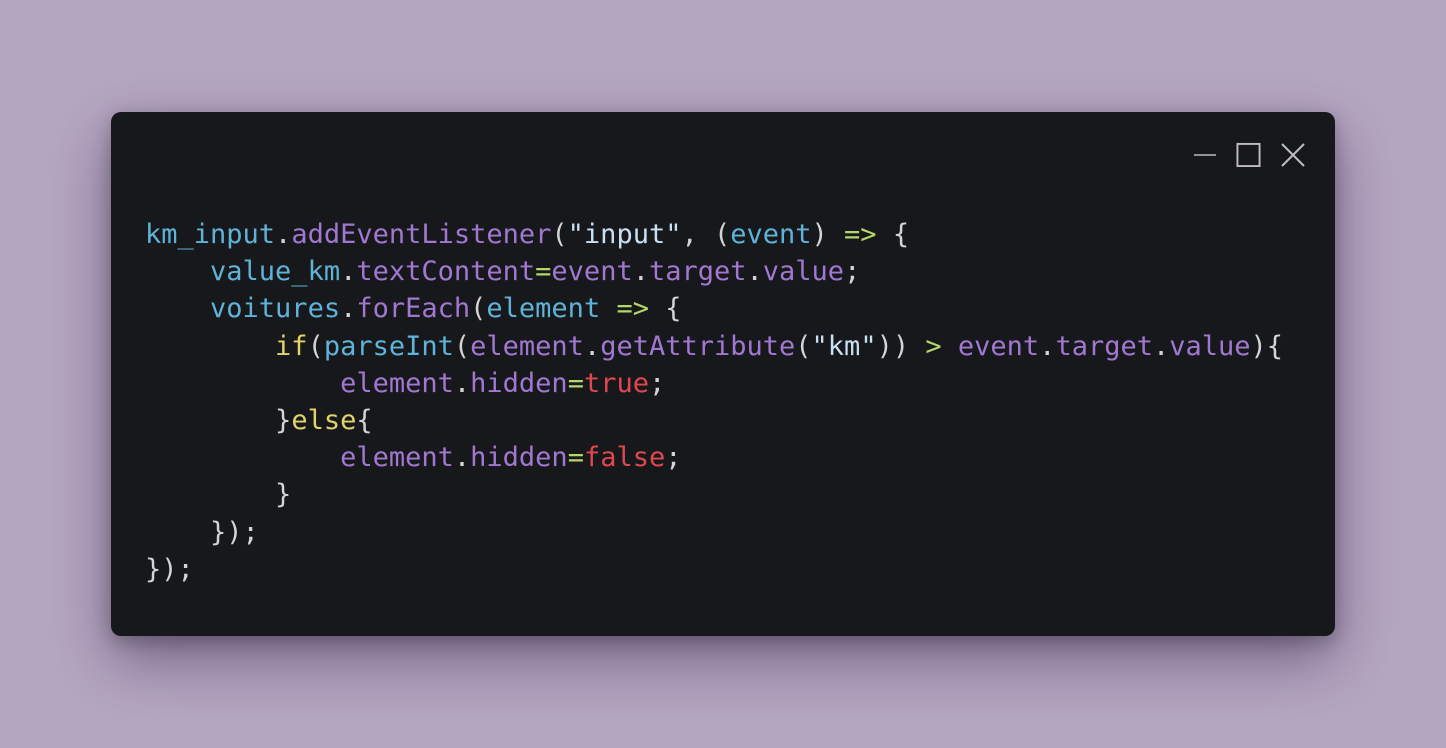  What do you see at coordinates (714, 457) in the screenshot?
I see `code-line: element.hidden=false;` at bounding box center [714, 457].